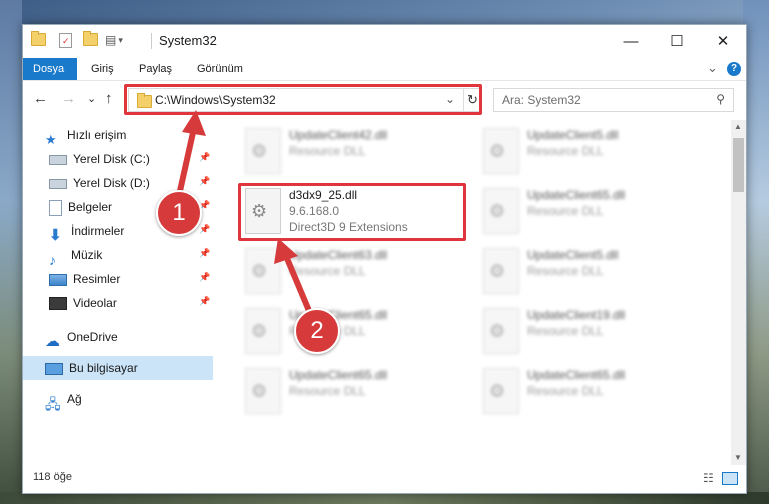 Image resolution: width=769 pixels, height=504 pixels. I want to click on annotation-arrows, so click(245, 215).